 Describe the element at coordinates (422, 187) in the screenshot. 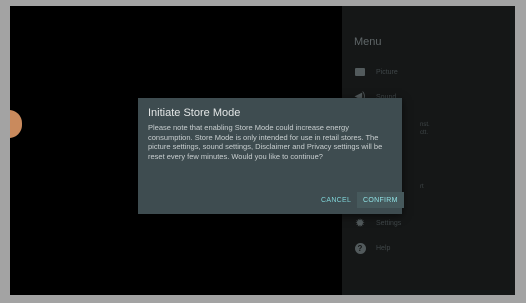

I see `menu-item-fragment: rt` at that location.